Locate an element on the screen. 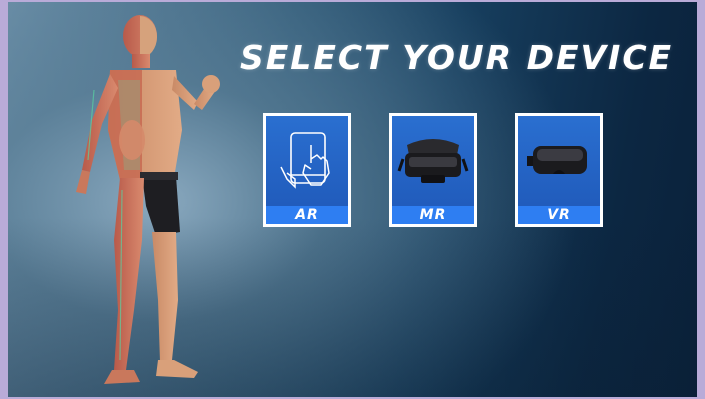 This screenshot has width=705, height=399. tablet-touch-icon is located at coordinates (305, 160).